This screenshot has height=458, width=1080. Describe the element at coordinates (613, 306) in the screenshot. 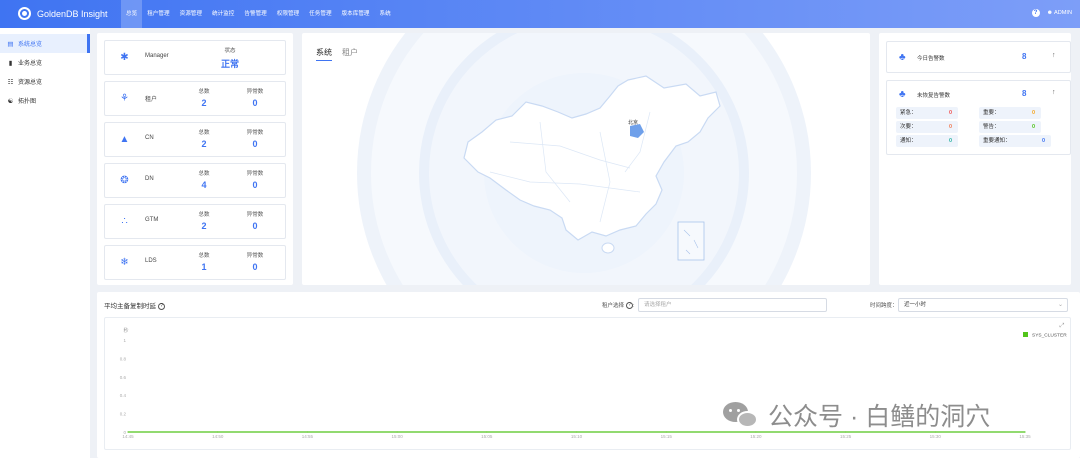

I see `tenant-select-label-text: 租户选择` at that location.